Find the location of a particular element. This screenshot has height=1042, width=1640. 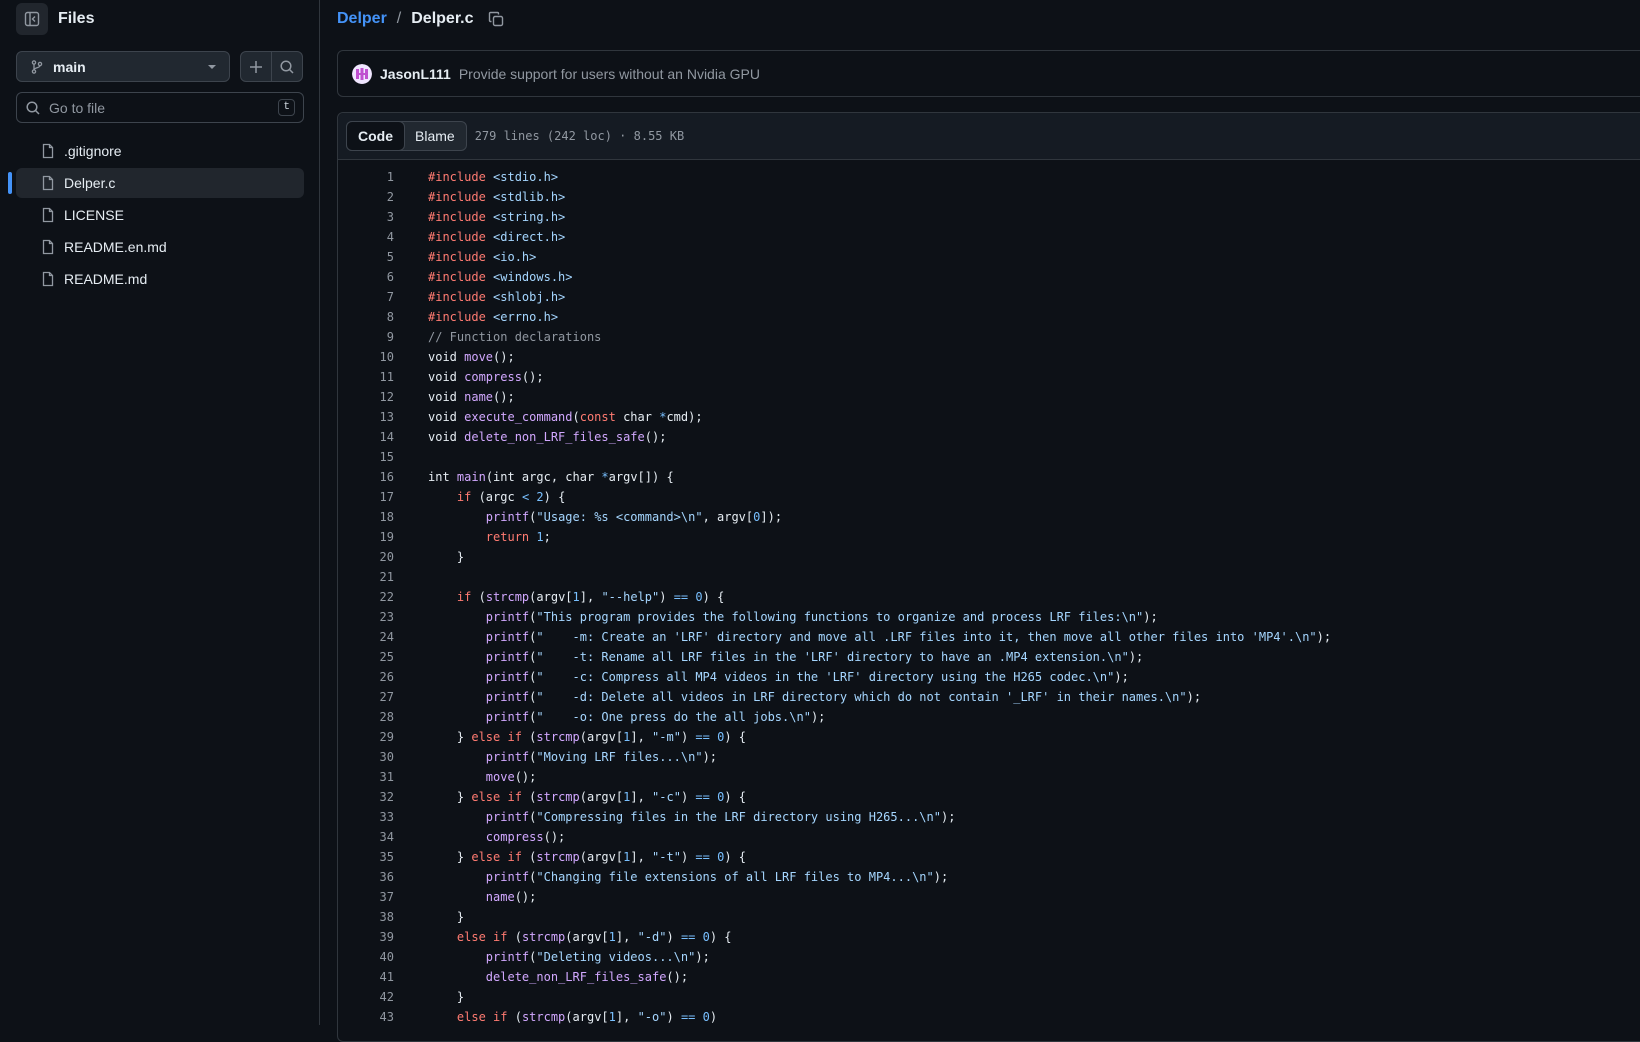

line-number: 29 is located at coordinates (366, 737).